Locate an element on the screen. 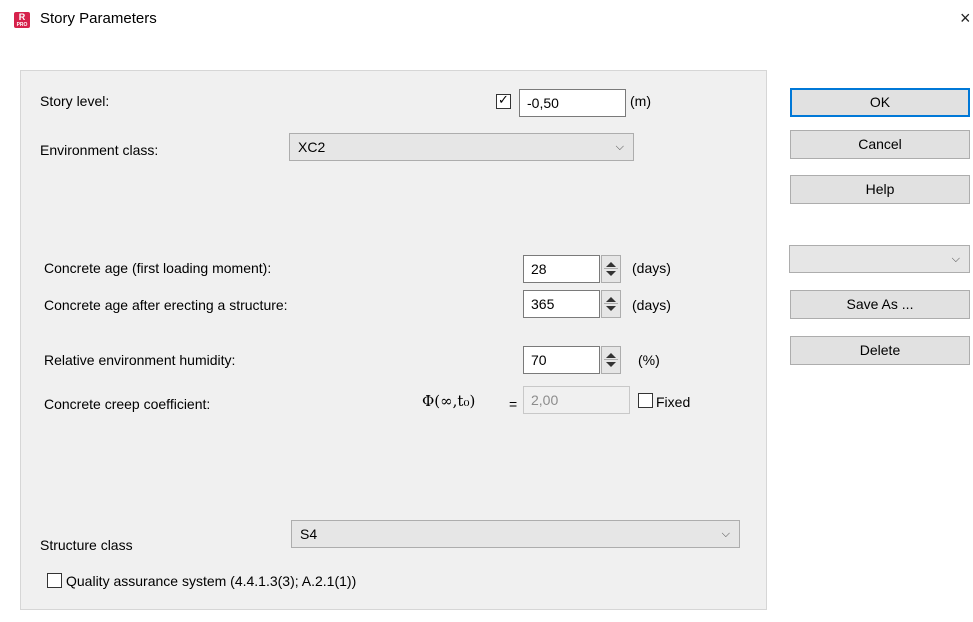 The width and height of the screenshot is (973, 622). window-title: Story Parameters is located at coordinates (98, 18).